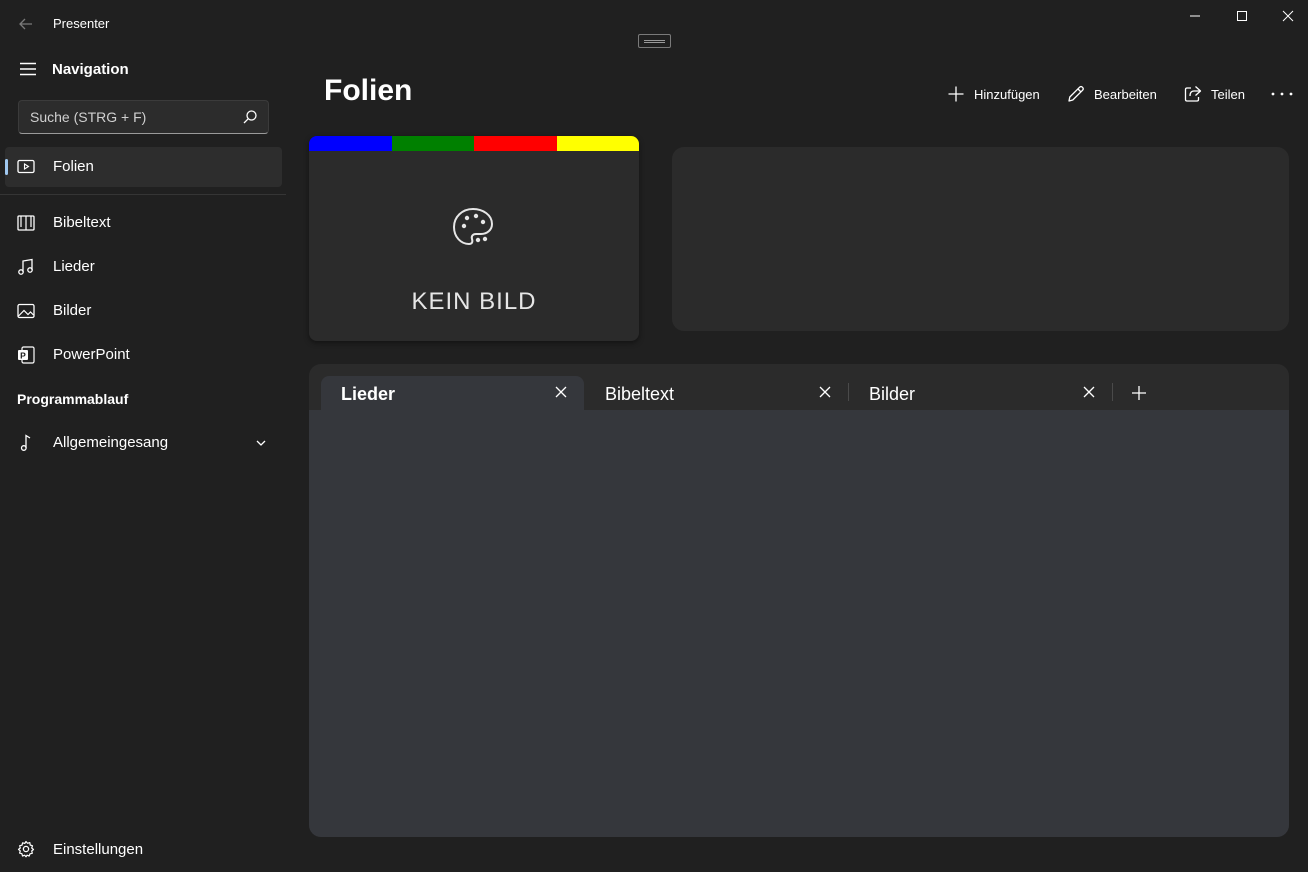 Image resolution: width=1308 pixels, height=872 pixels. I want to click on menu-toggle-button, so click(28, 69).